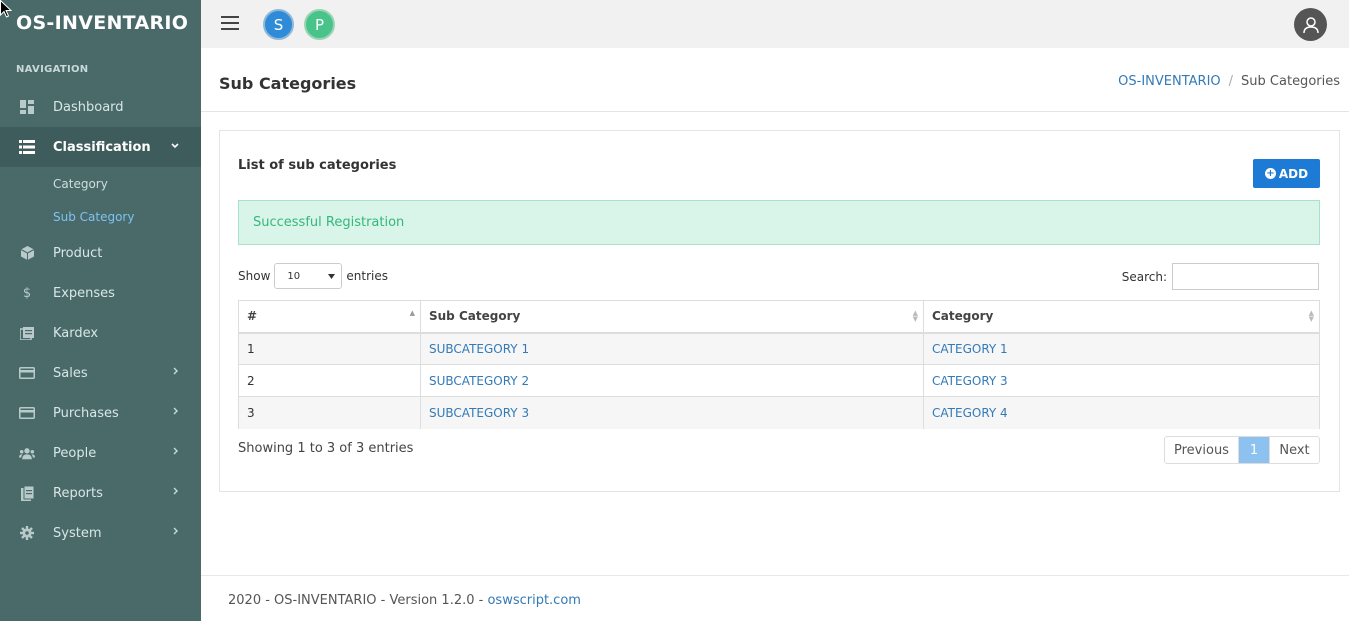  Describe the element at coordinates (672, 380) in the screenshot. I see `sub-category-cell: SUBCATEGORY 2` at that location.